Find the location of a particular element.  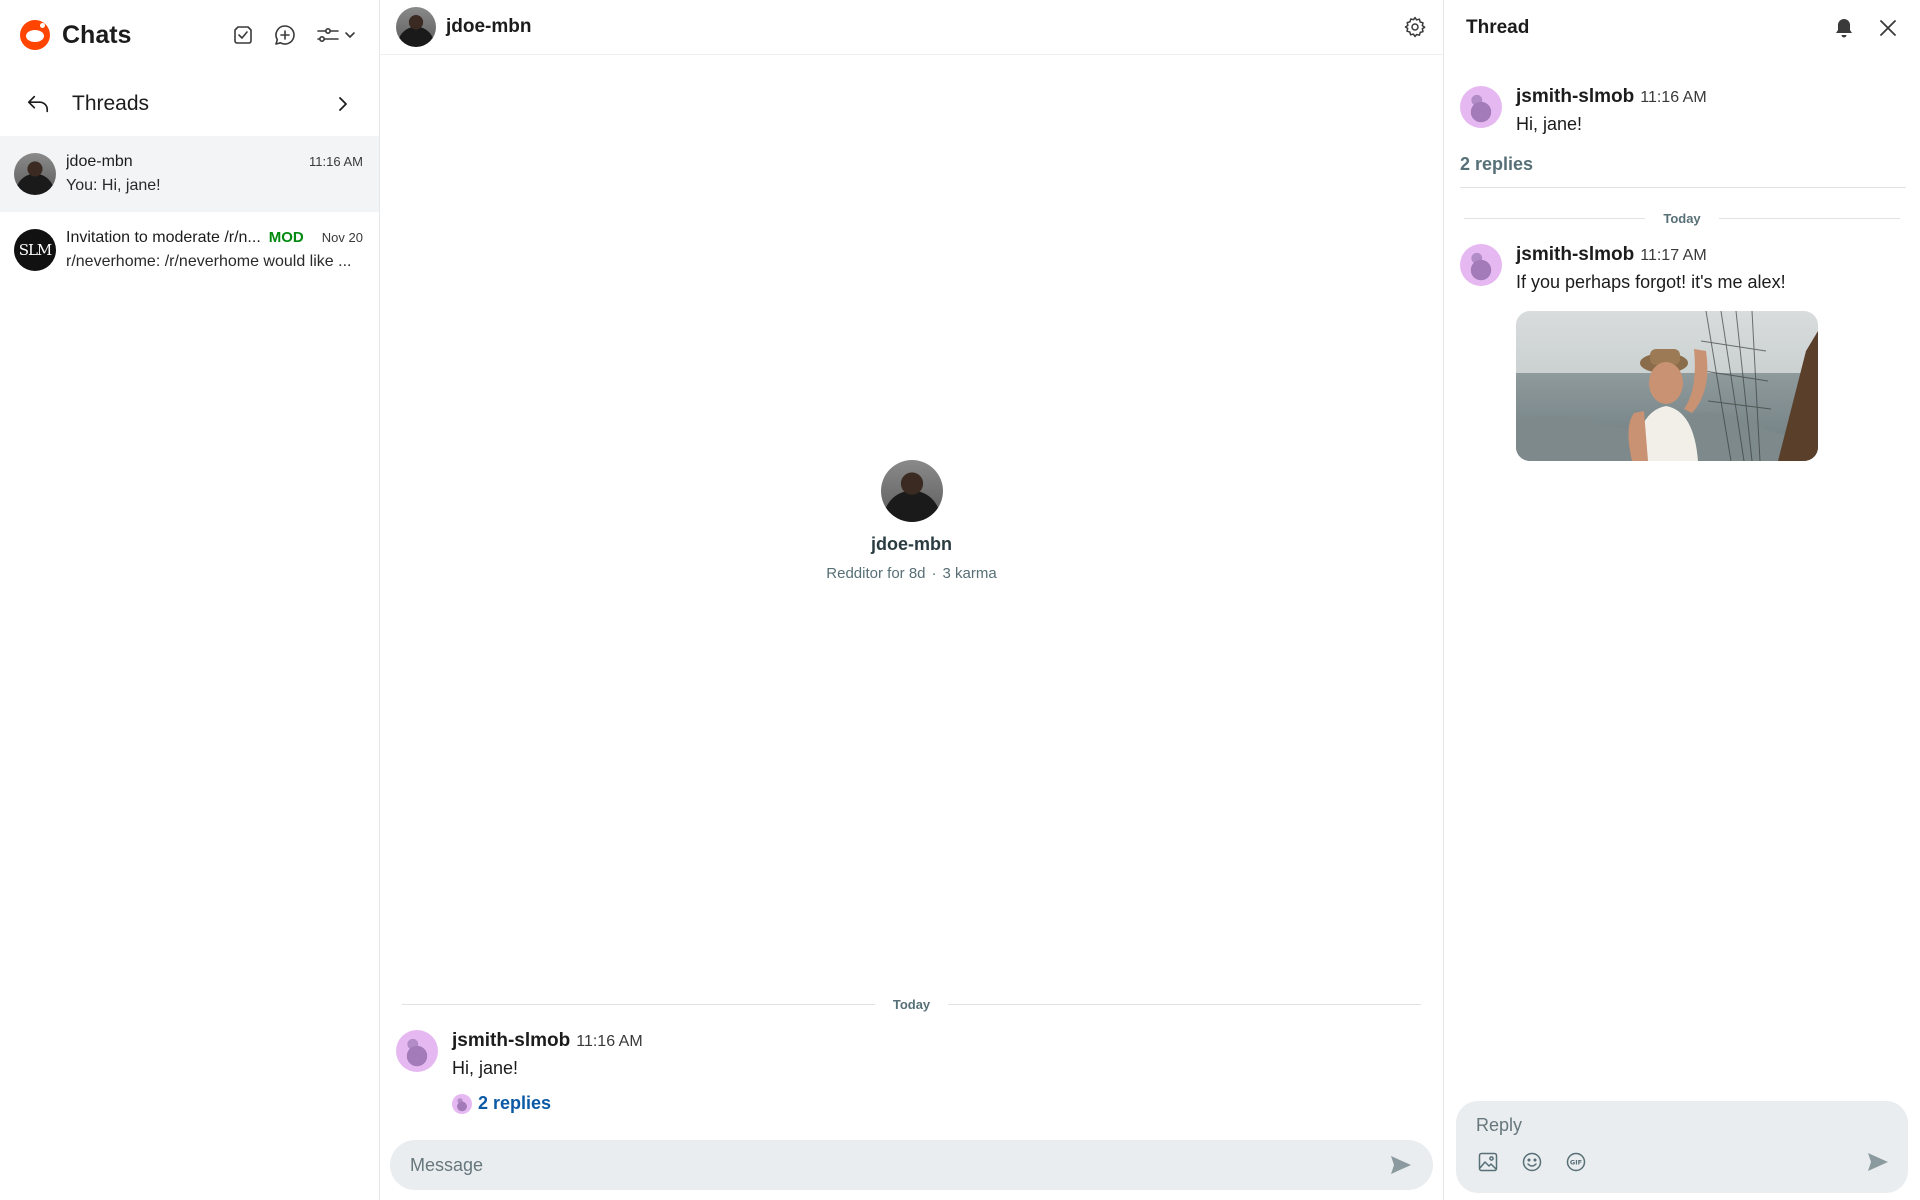

chat-time: 11:16 AM is located at coordinates (336, 161).